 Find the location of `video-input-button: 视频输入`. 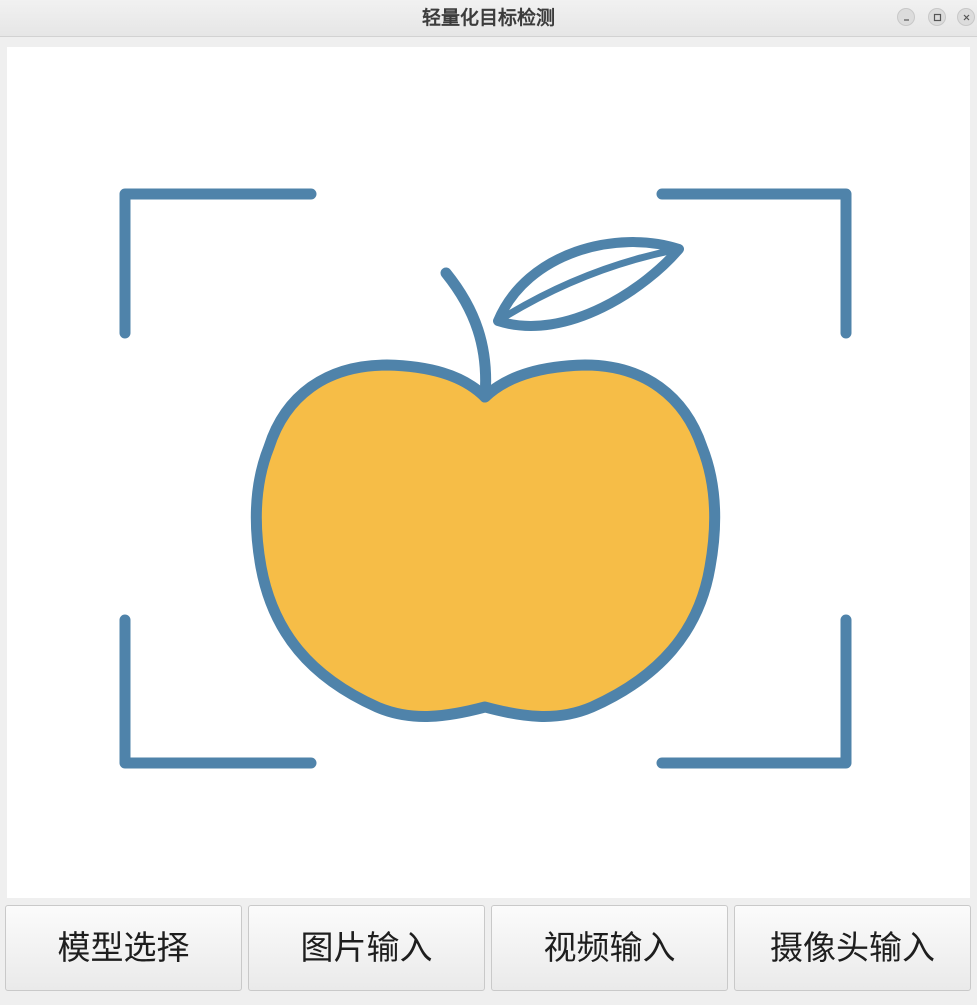

video-input-button: 视频输入 is located at coordinates (609, 948).